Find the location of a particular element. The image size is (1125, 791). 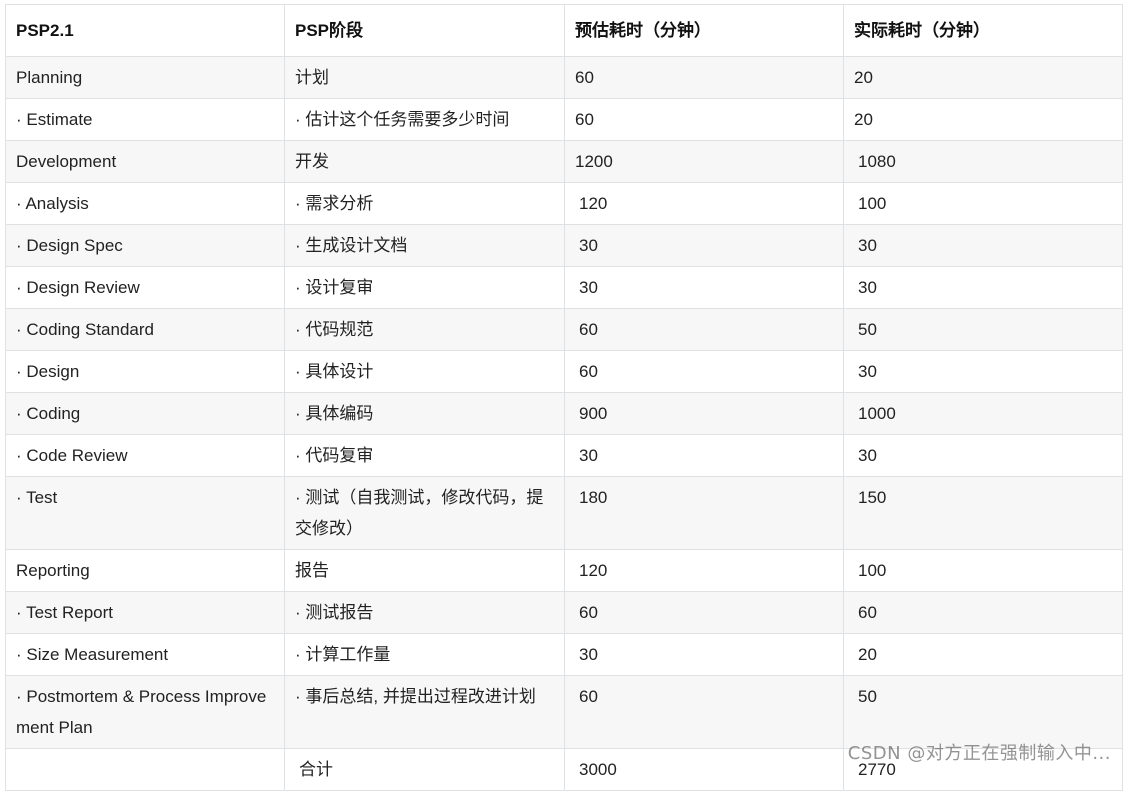

header-psp21: PSP2.1 is located at coordinates (145, 30).